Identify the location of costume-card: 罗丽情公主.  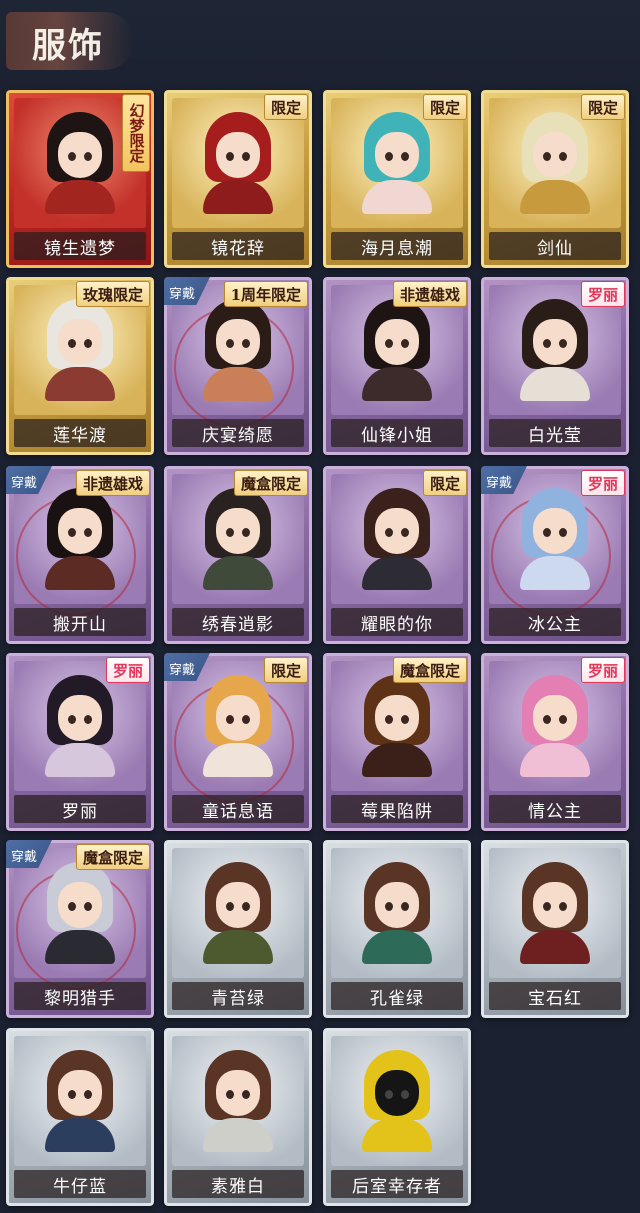
(555, 742).